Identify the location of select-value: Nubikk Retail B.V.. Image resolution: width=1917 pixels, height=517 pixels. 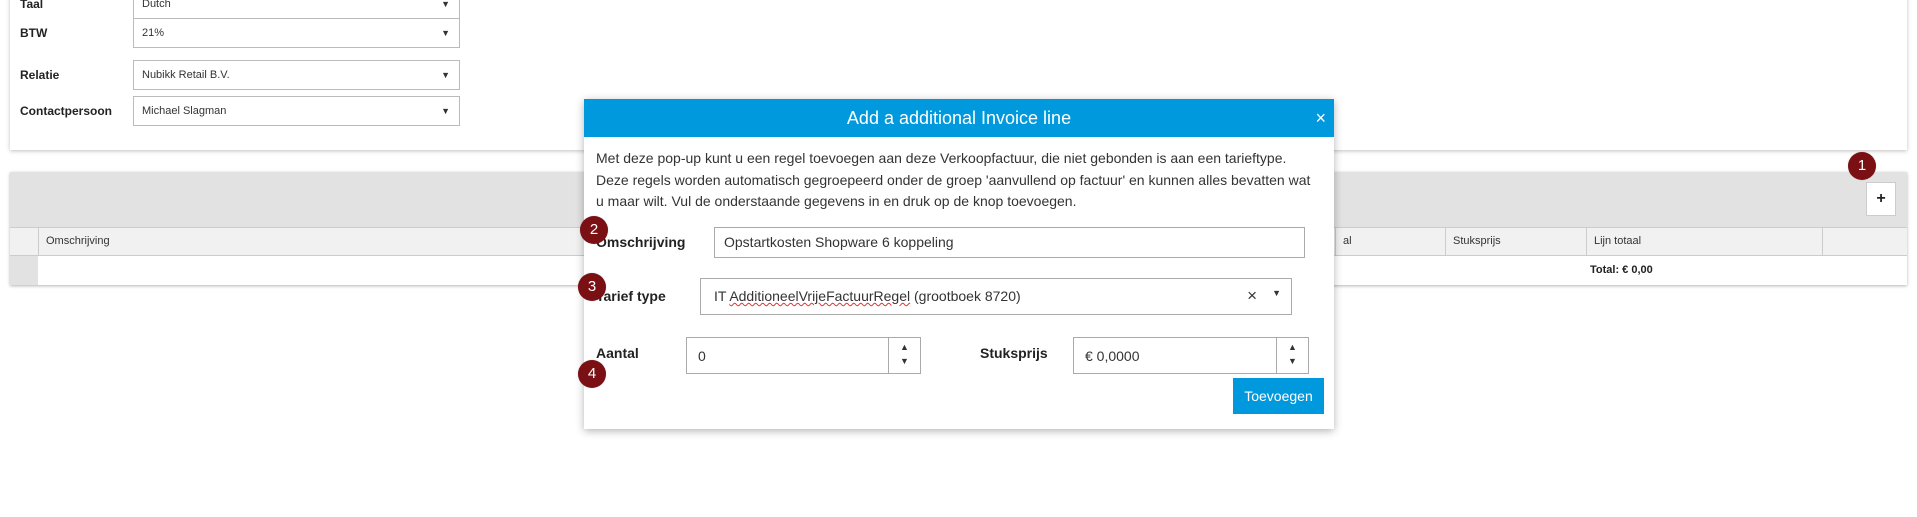
(186, 75).